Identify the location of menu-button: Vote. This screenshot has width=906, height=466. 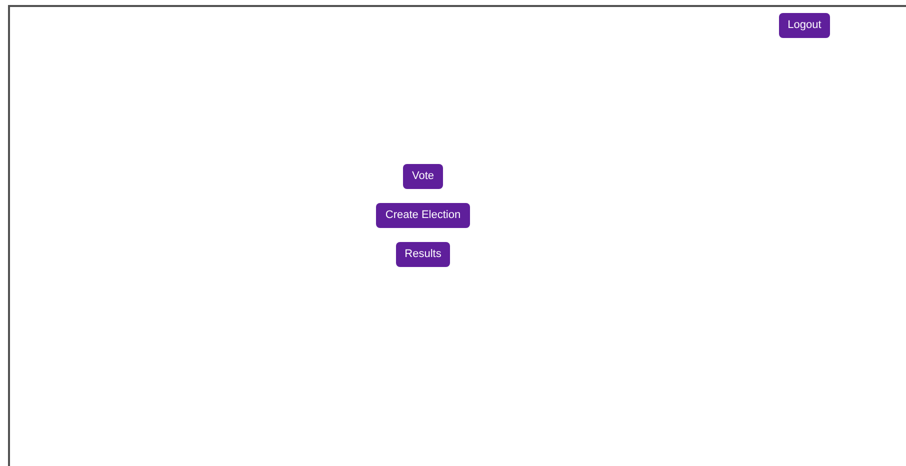
(423, 176).